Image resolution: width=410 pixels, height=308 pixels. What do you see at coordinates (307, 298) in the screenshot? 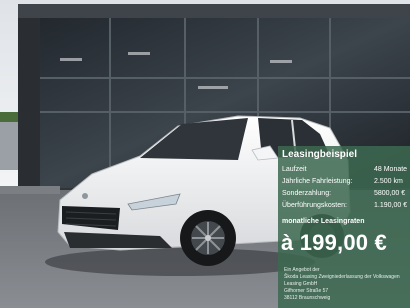
I see `fine-print-line: 38112 Braunschweig` at bounding box center [307, 298].